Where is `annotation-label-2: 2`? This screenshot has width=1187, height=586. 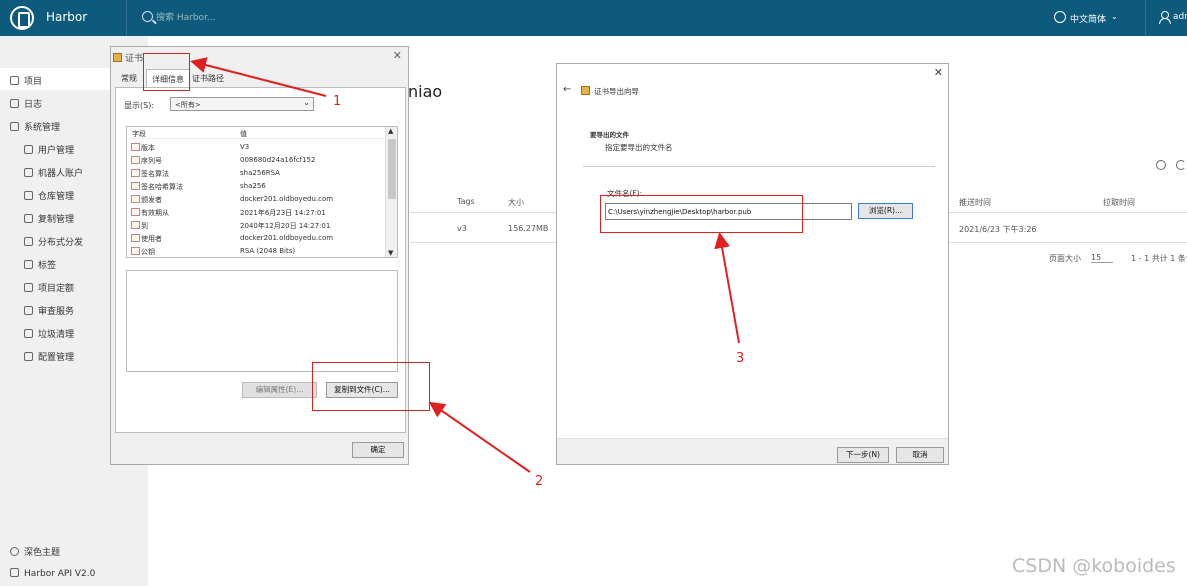 annotation-label-2: 2 is located at coordinates (539, 481).